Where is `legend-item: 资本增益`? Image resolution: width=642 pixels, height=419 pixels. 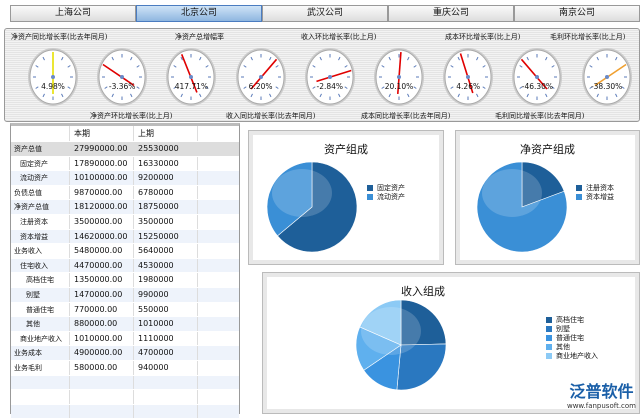 legend-item: 资本增益 is located at coordinates (595, 196).